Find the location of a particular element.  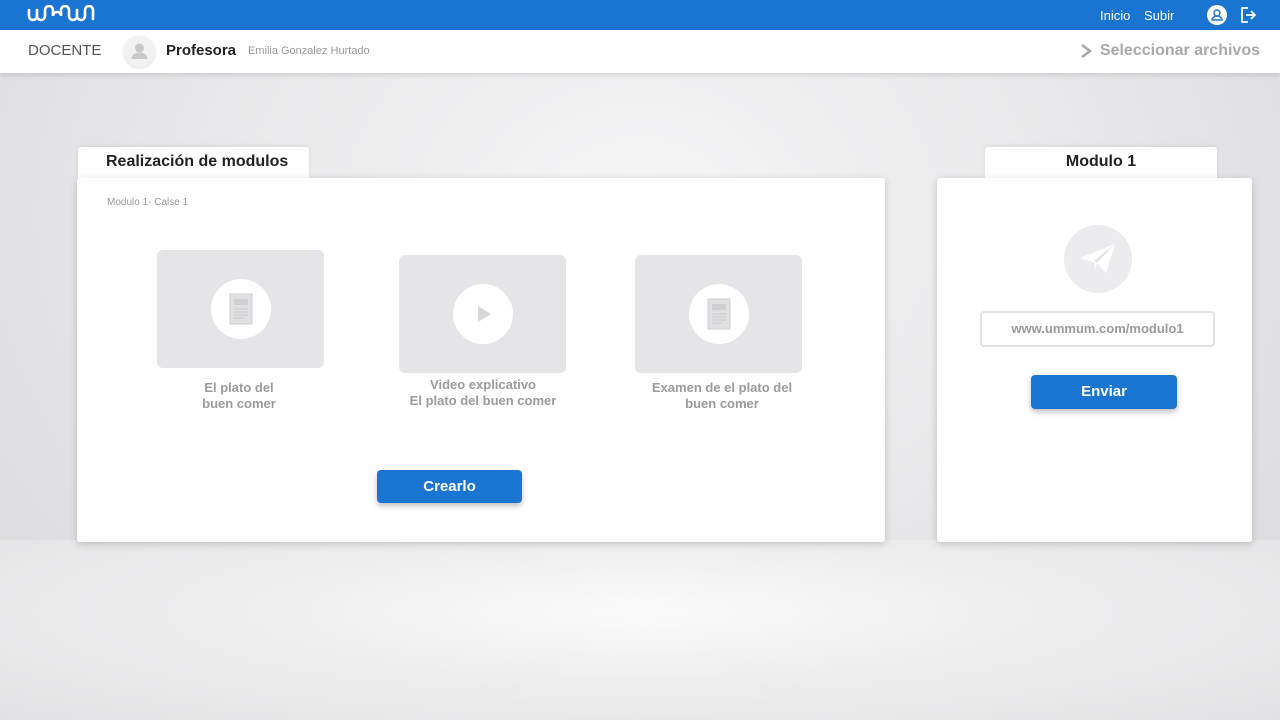

user-name: Emilia Gonzalez Hurtado is located at coordinates (309, 51).